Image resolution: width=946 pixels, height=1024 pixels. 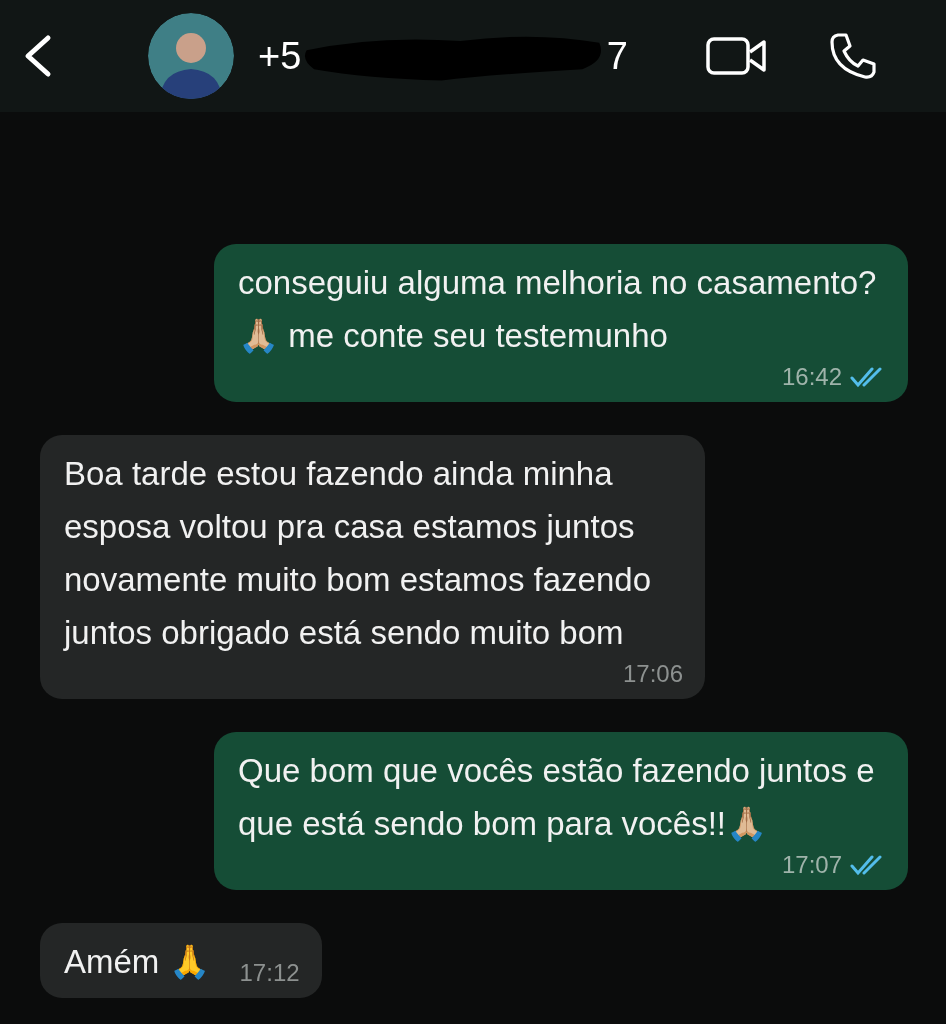 What do you see at coordinates (269, 973) in the screenshot?
I see `message-time: 17:12` at bounding box center [269, 973].